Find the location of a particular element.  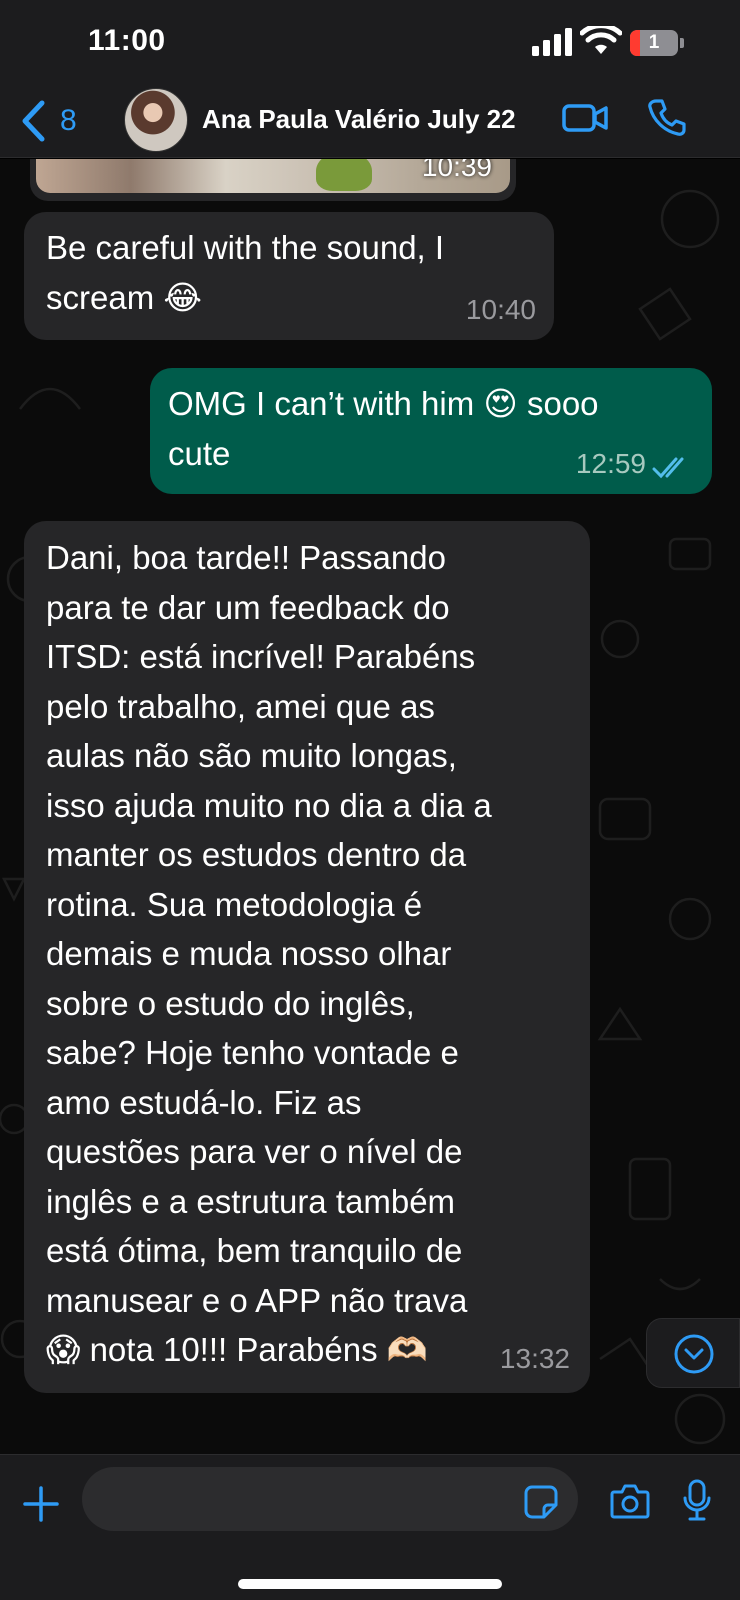

video-call-icon is located at coordinates (585, 118).